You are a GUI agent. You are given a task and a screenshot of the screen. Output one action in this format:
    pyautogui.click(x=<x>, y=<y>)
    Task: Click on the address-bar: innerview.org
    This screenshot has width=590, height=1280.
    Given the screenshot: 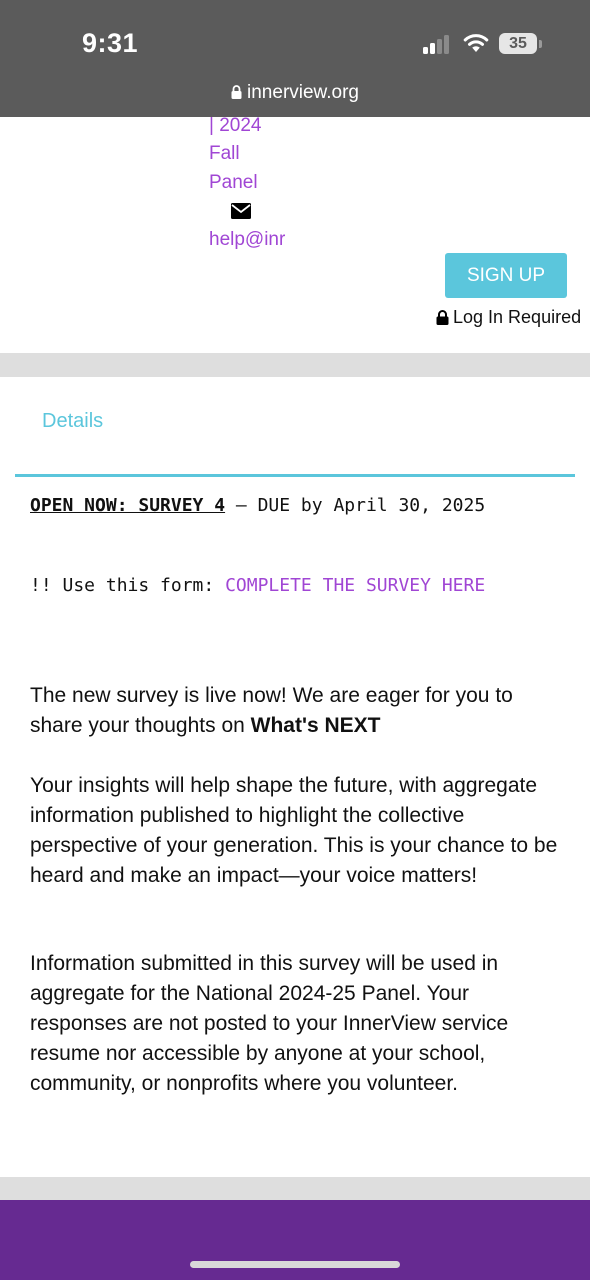 What is the action you would take?
    pyautogui.click(x=295, y=93)
    